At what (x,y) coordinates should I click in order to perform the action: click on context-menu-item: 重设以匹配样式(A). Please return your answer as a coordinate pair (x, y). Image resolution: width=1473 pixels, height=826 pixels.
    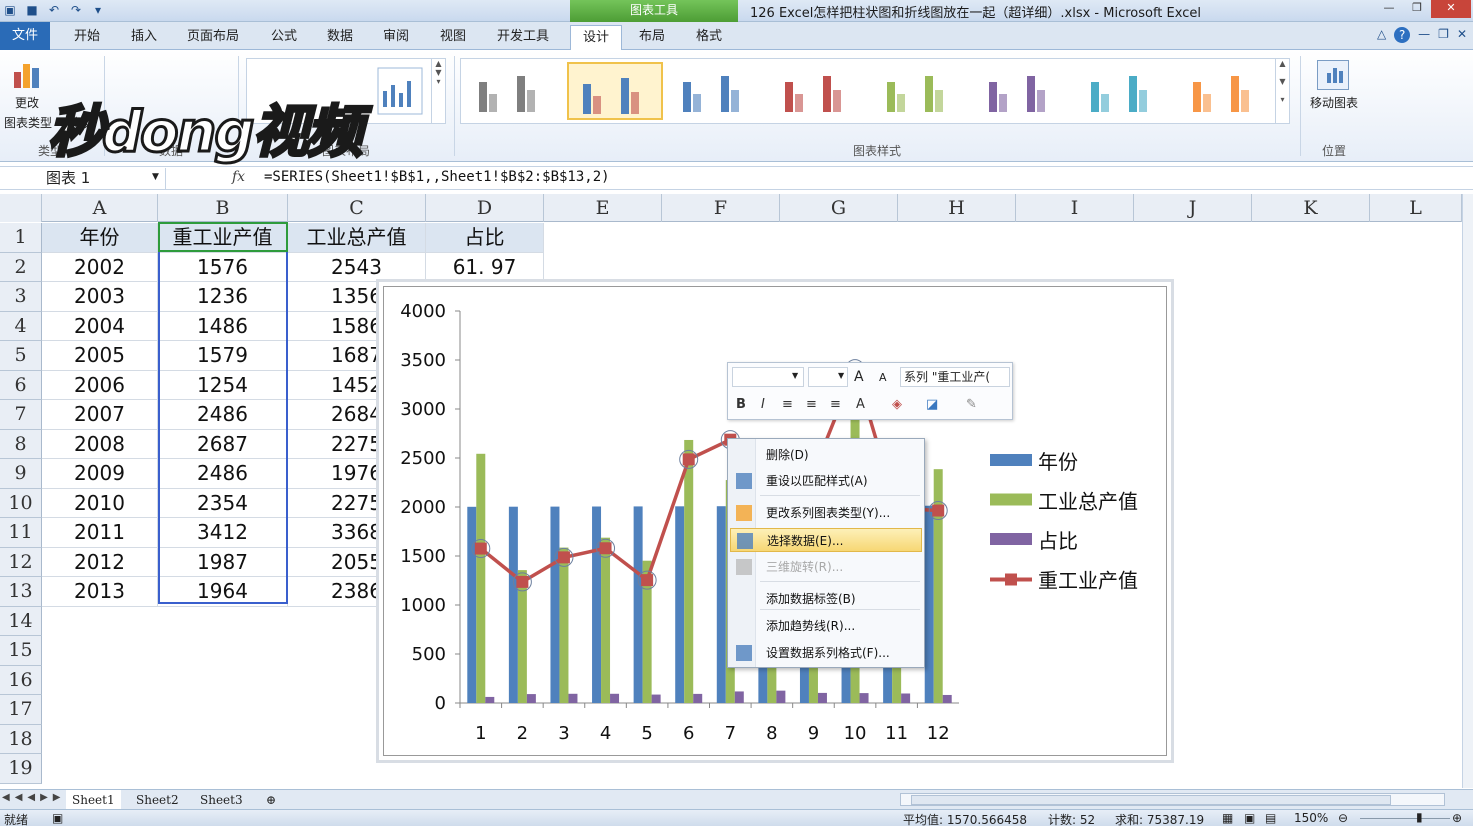
    Looking at the image, I should click on (826, 481).